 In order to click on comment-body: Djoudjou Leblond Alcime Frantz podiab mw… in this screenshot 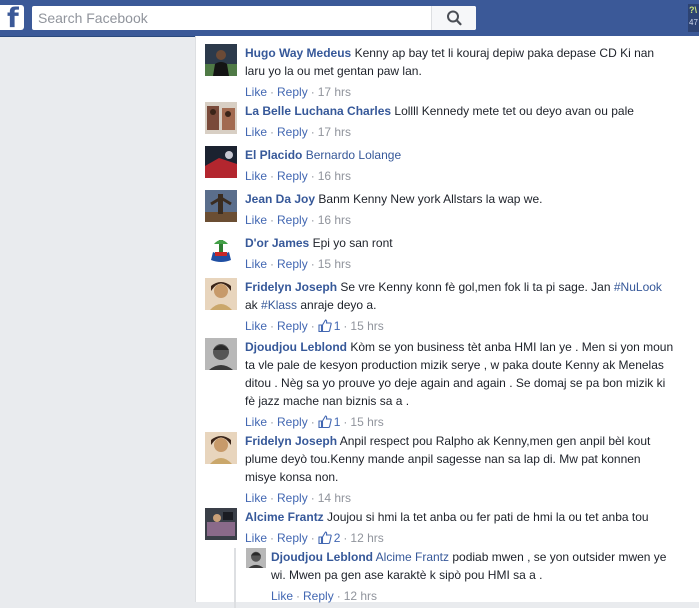, I will do `click(471, 576)`.